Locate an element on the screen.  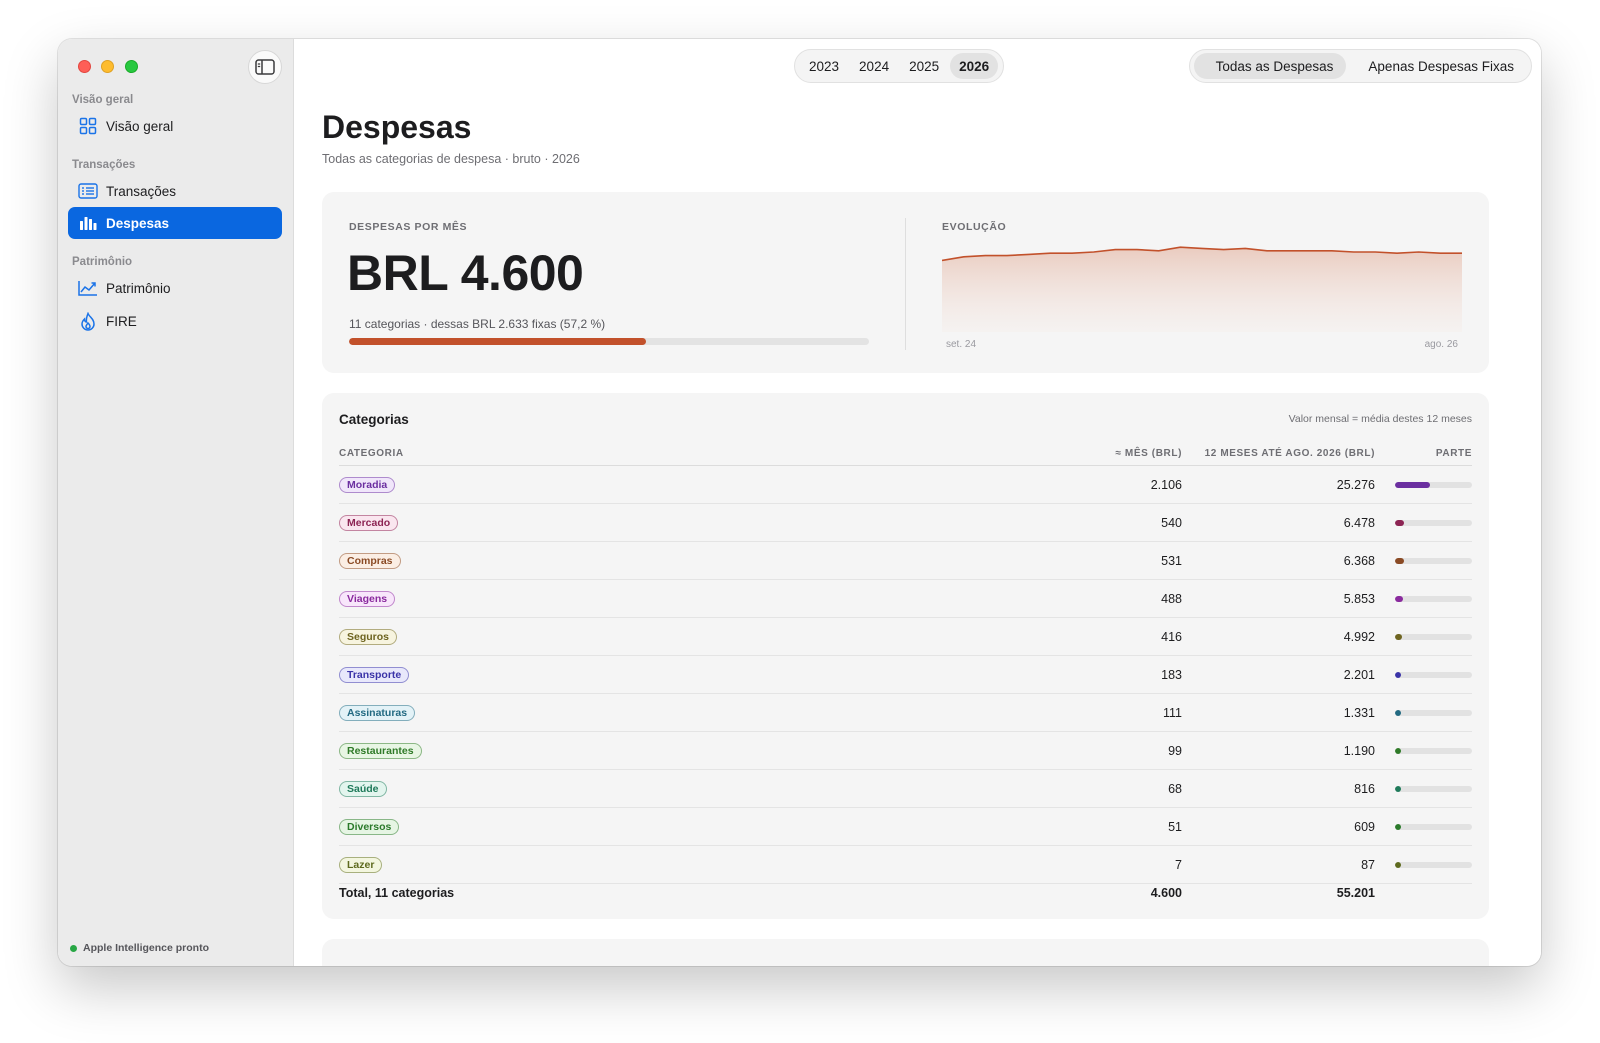
year-2026-button: 2026 is located at coordinates (974, 66).